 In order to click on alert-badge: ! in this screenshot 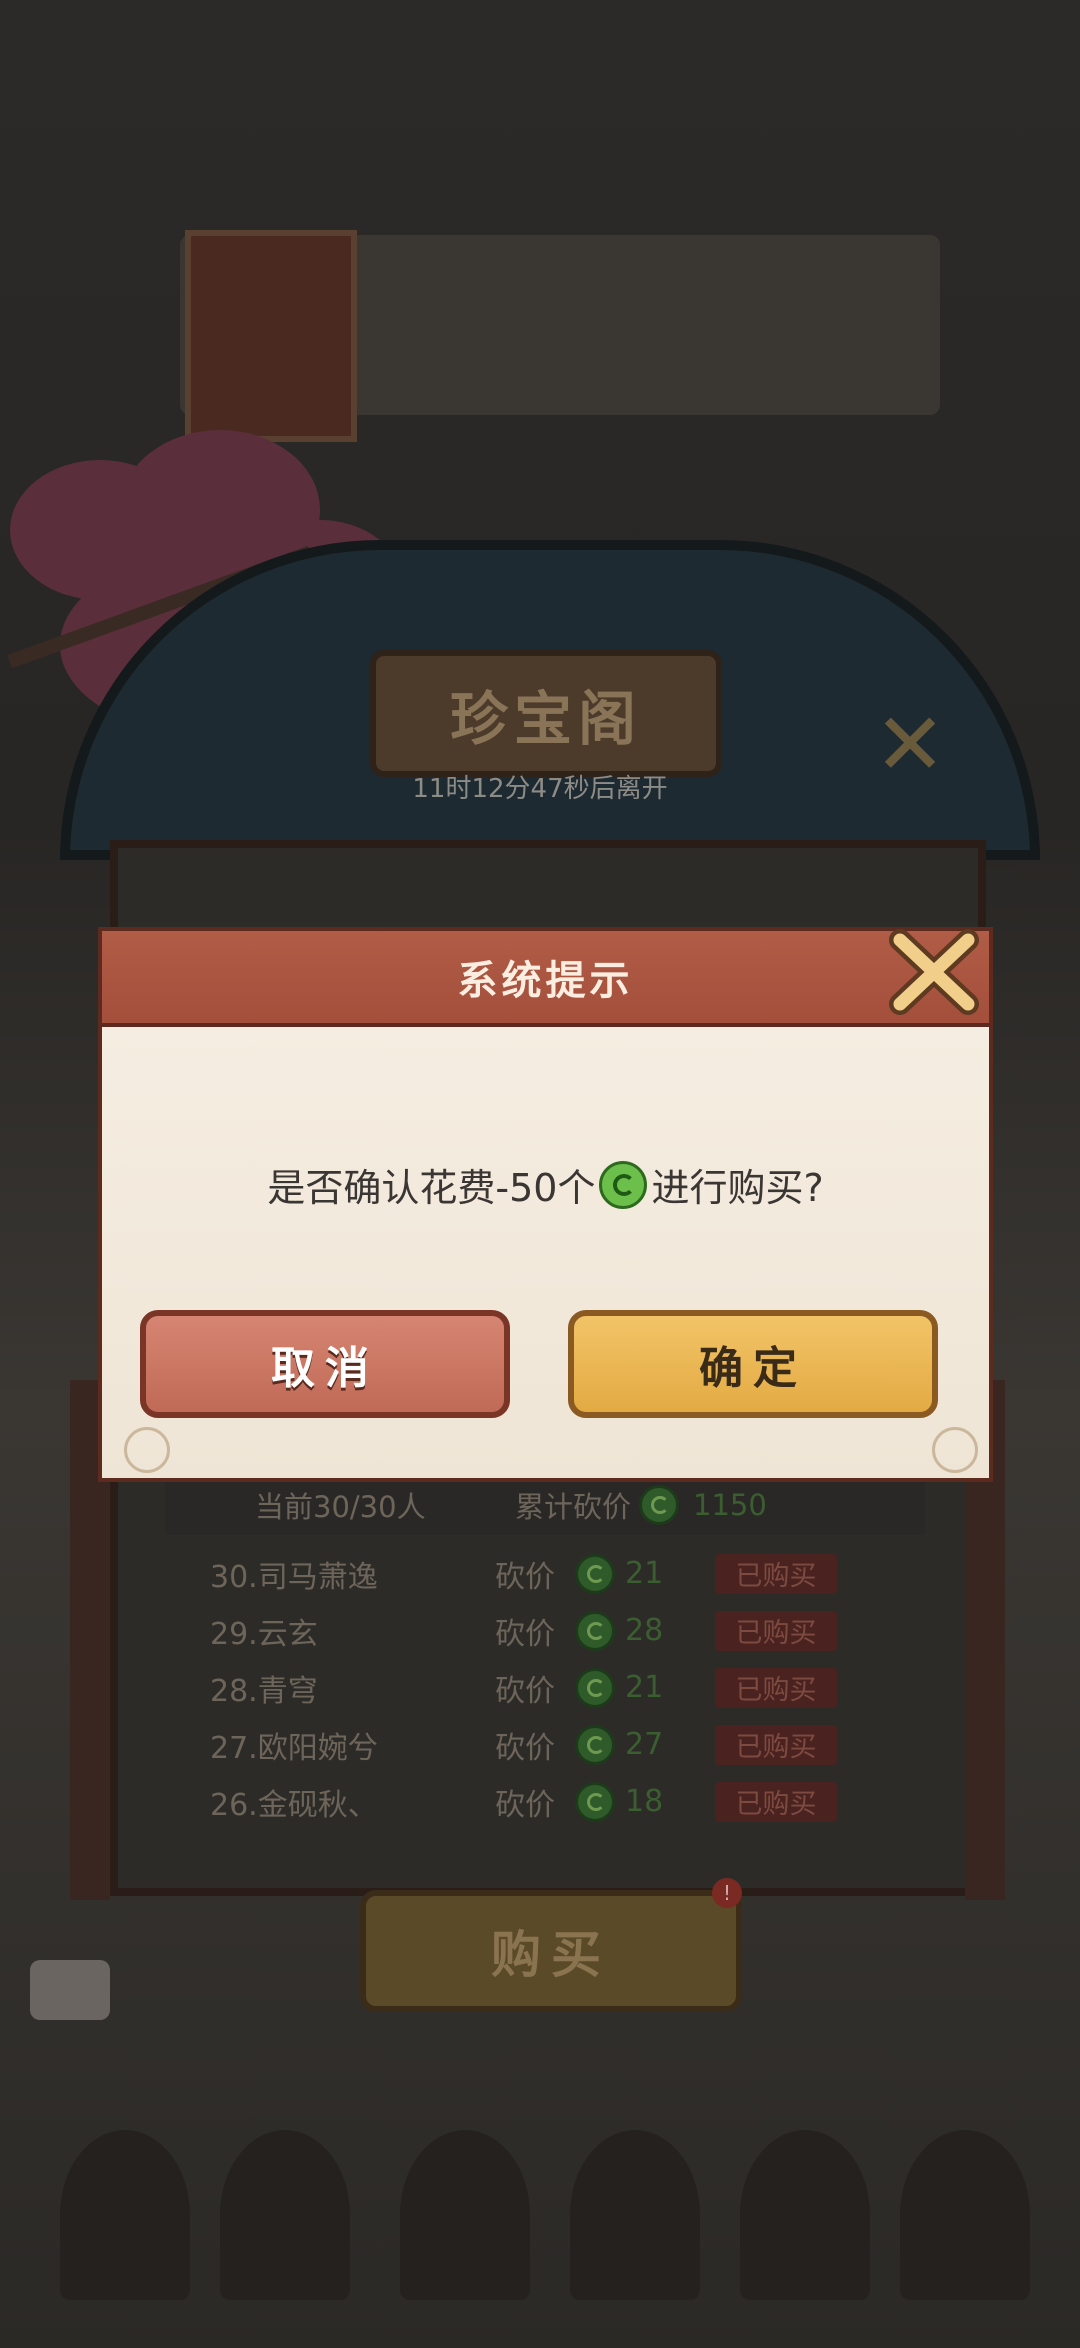, I will do `click(727, 1893)`.